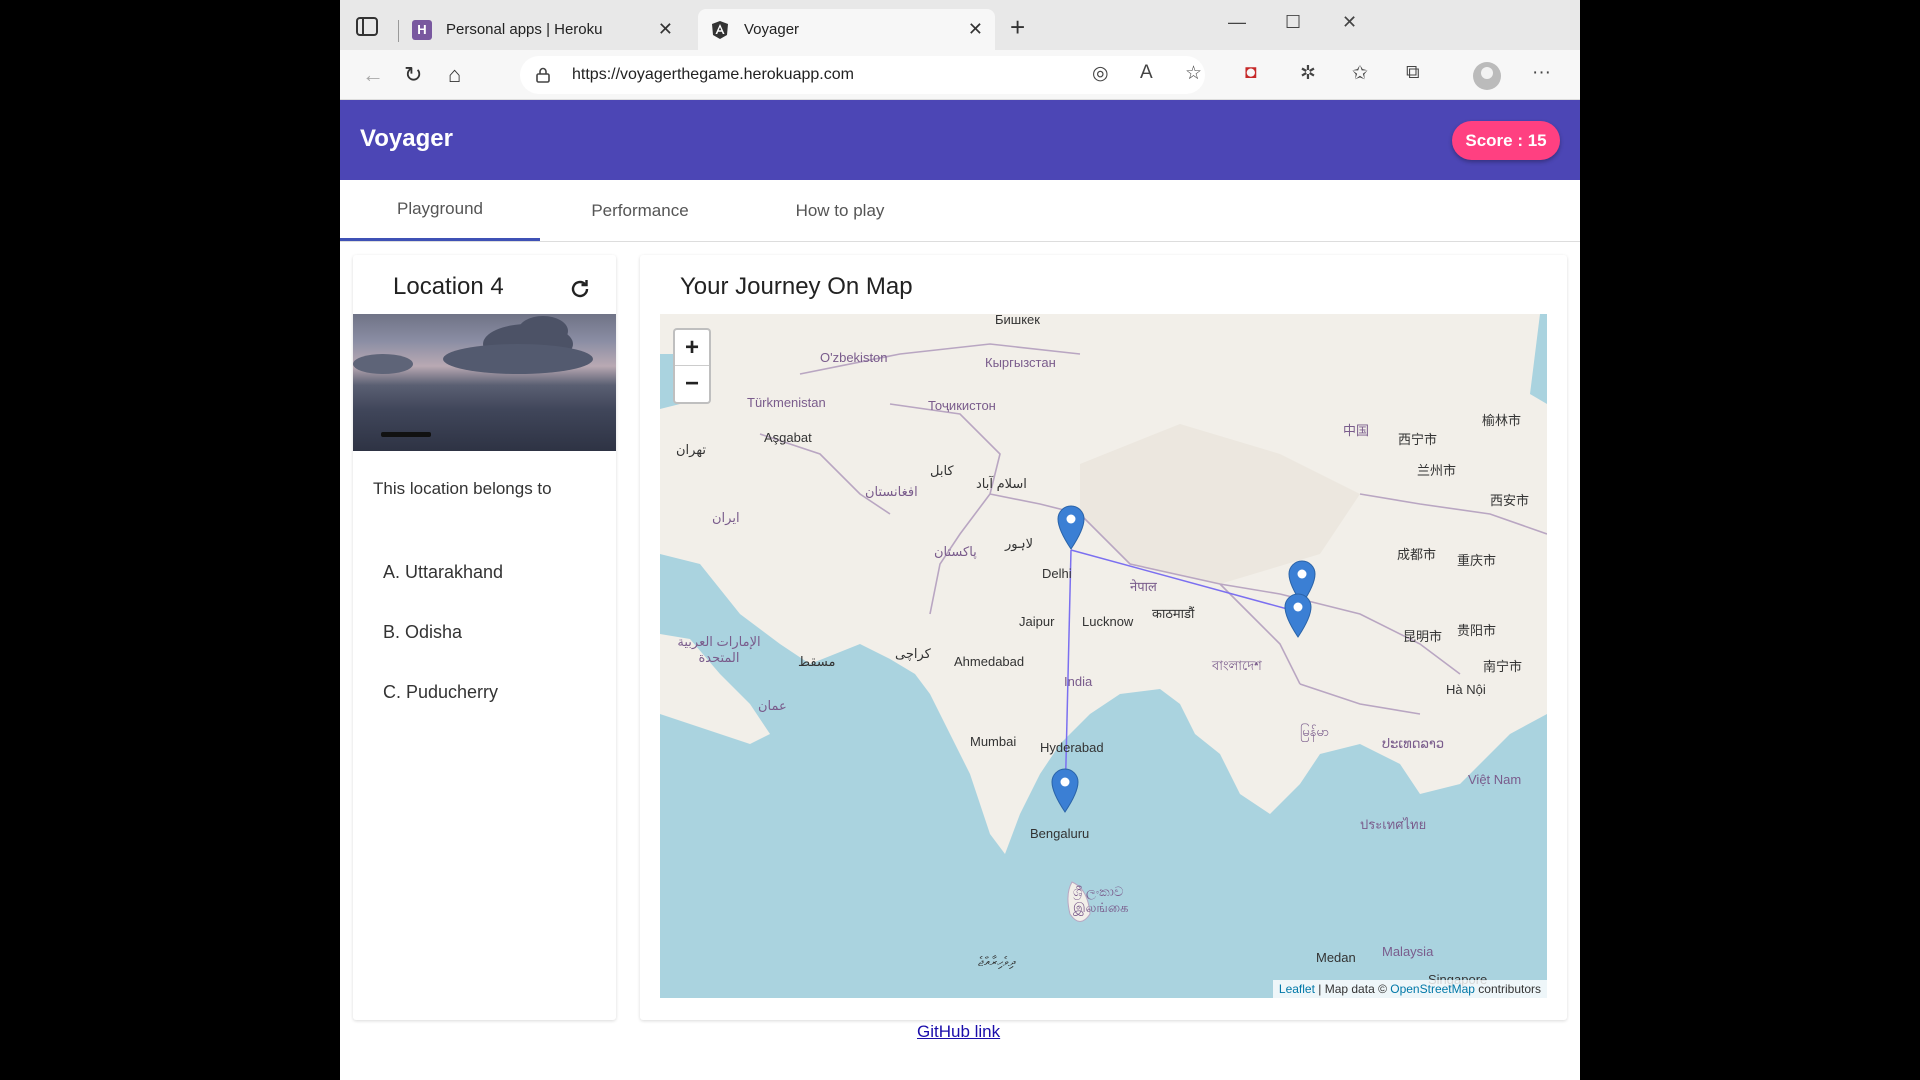  I want to click on map-label: ประเทศไทย, so click(1393, 824).